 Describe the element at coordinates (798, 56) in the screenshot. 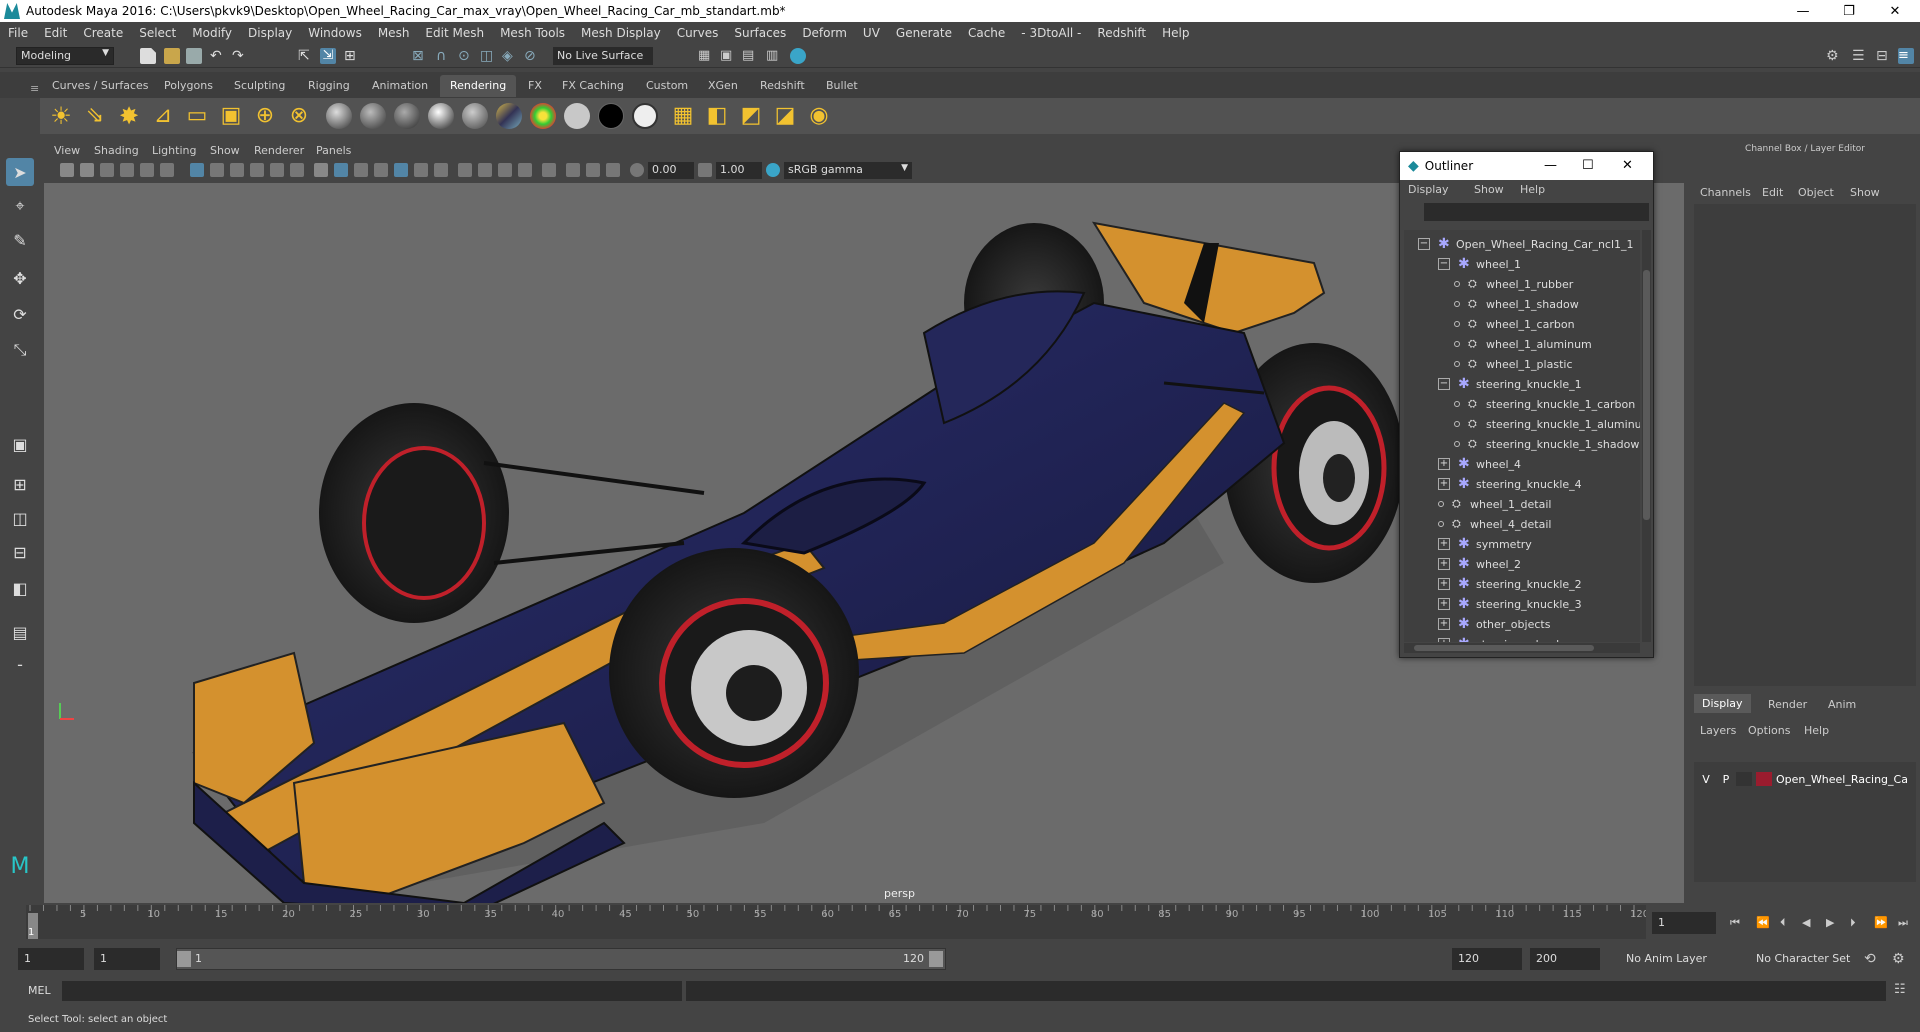

I see `hypershade-icon` at that location.